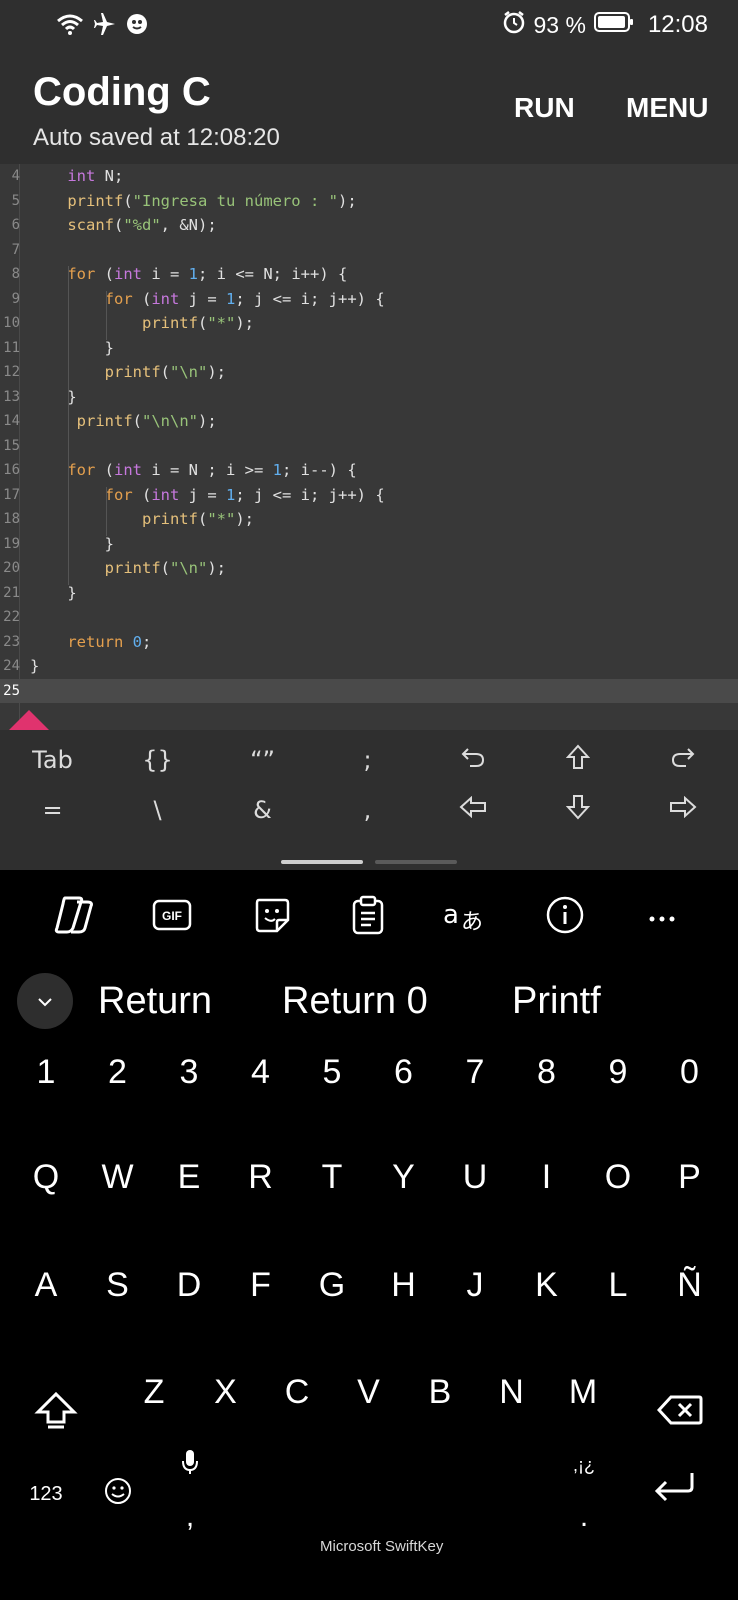 Image resolution: width=738 pixels, height=1600 pixels. I want to click on code-line: 6 scanf("%d", &N);, so click(369, 225).